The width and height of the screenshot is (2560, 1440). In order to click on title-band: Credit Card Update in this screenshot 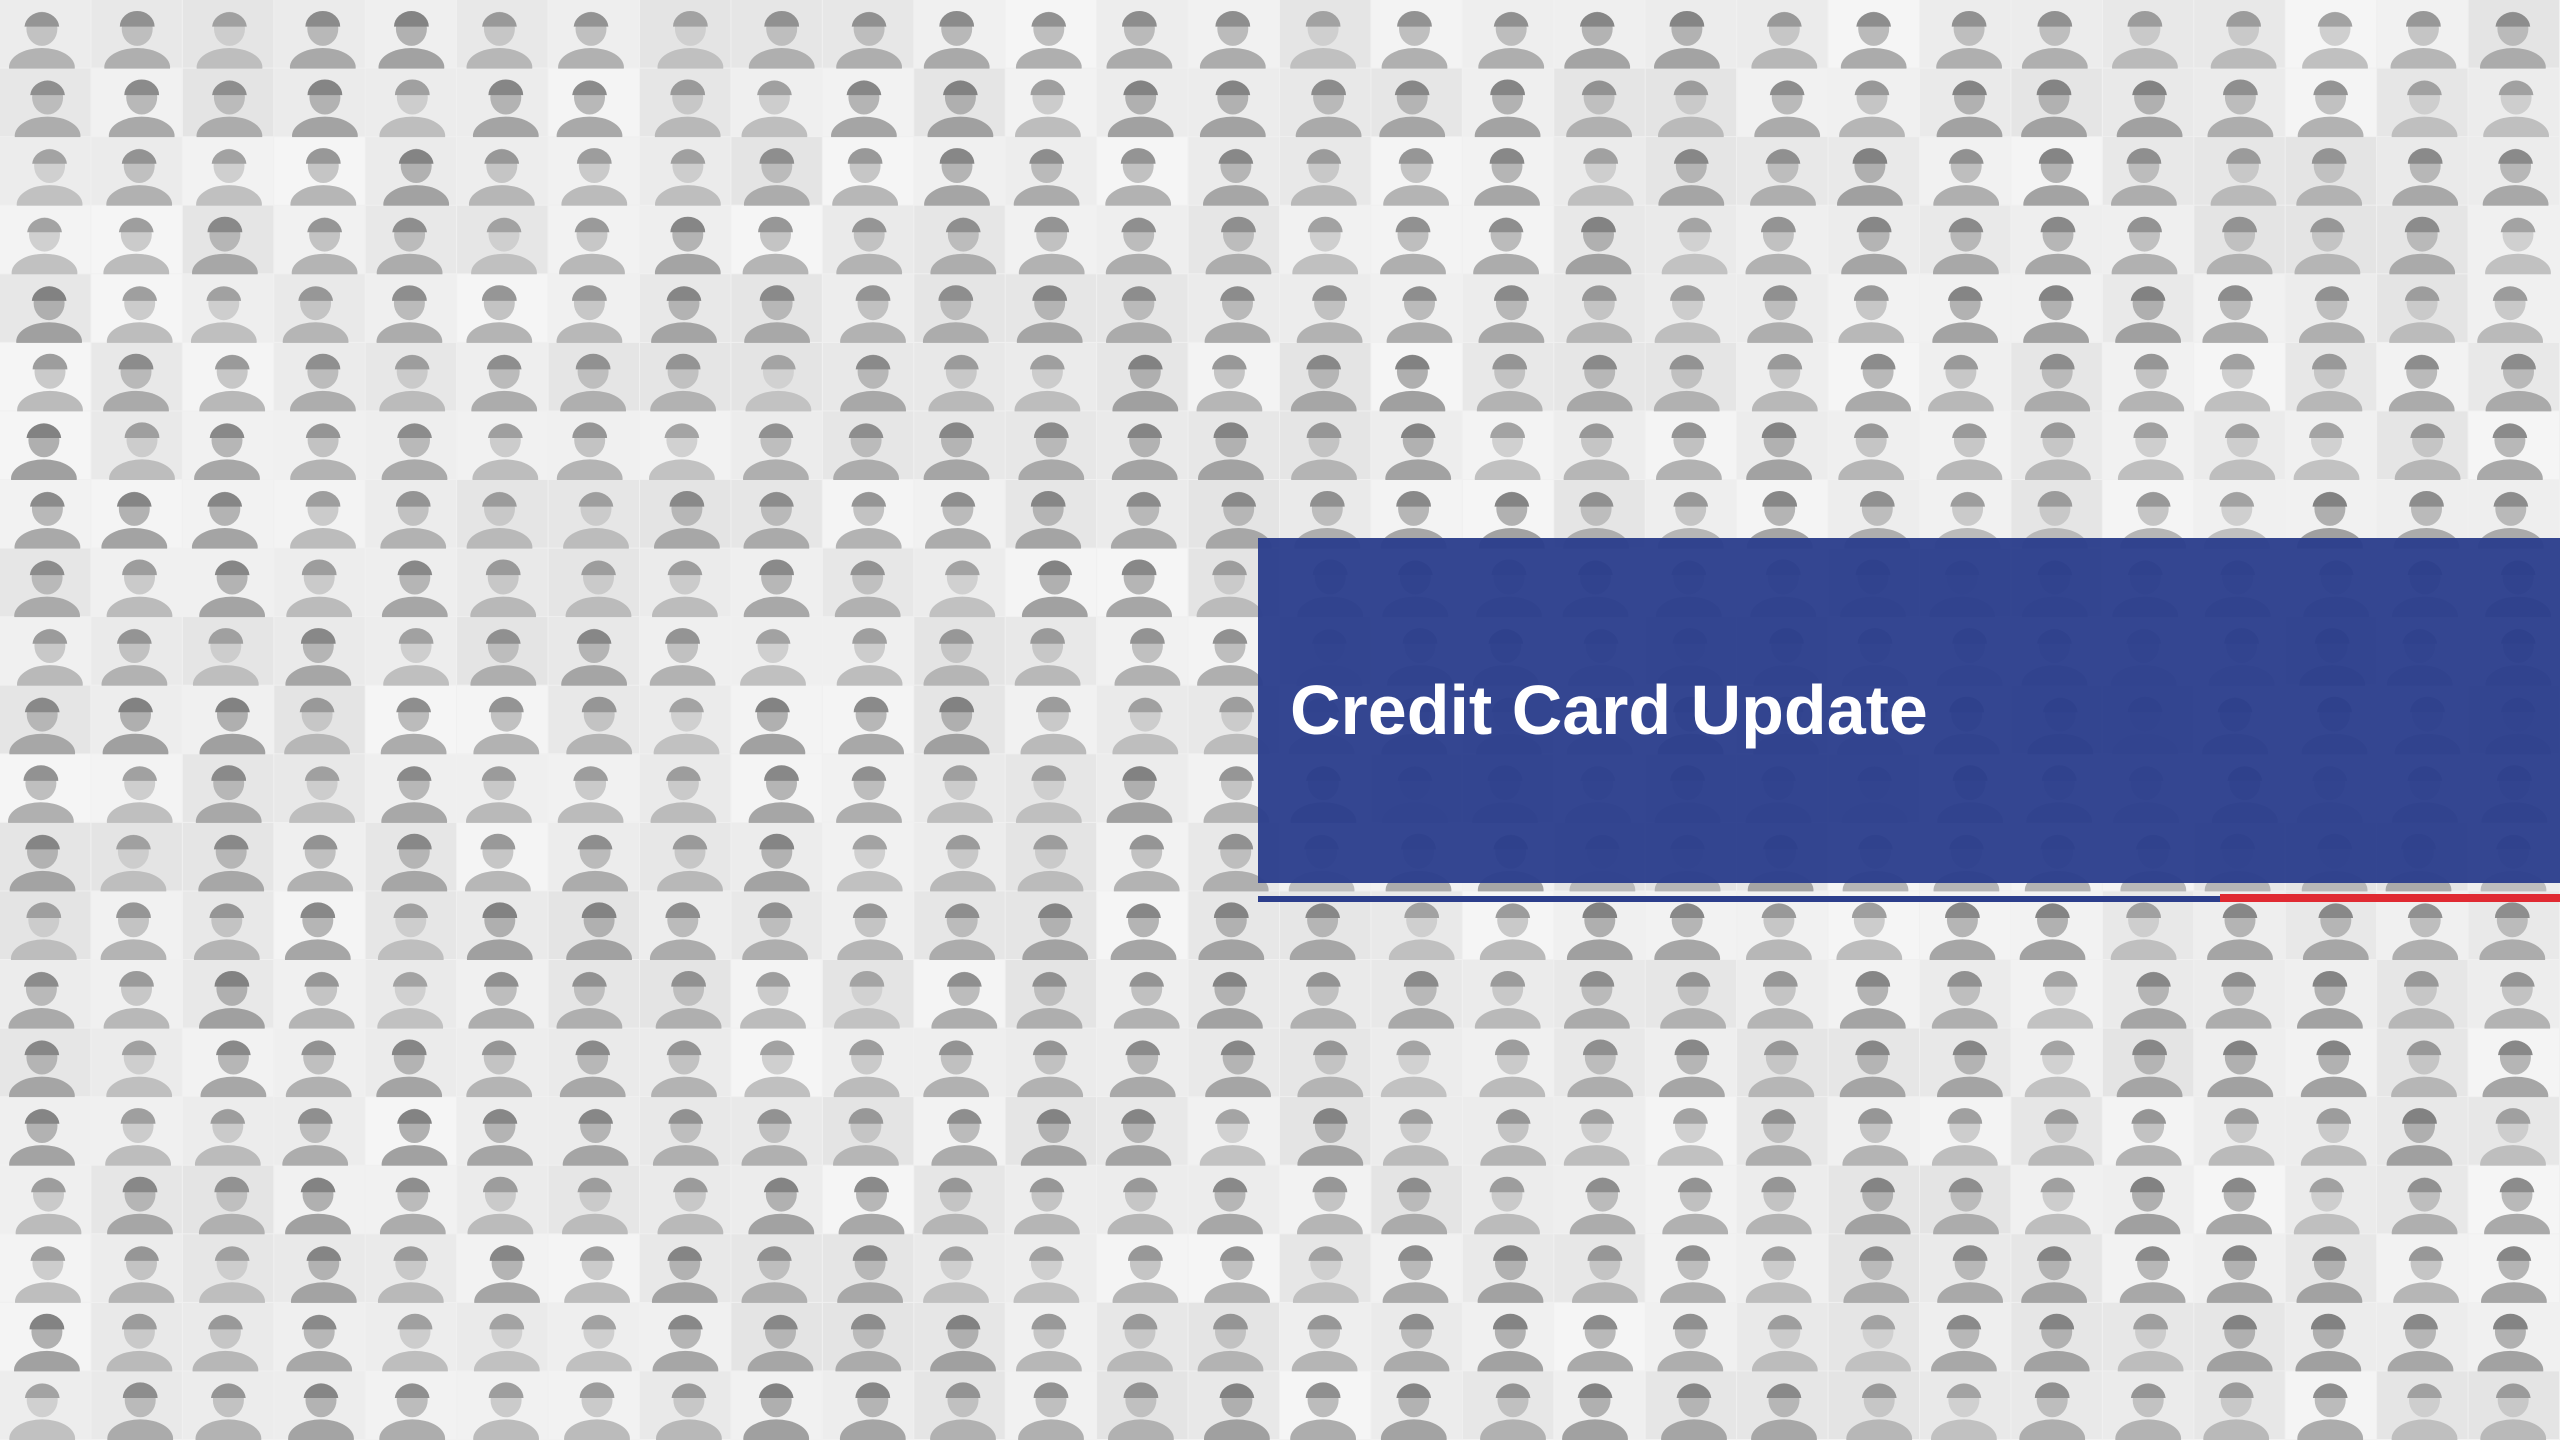, I will do `click(1909, 710)`.